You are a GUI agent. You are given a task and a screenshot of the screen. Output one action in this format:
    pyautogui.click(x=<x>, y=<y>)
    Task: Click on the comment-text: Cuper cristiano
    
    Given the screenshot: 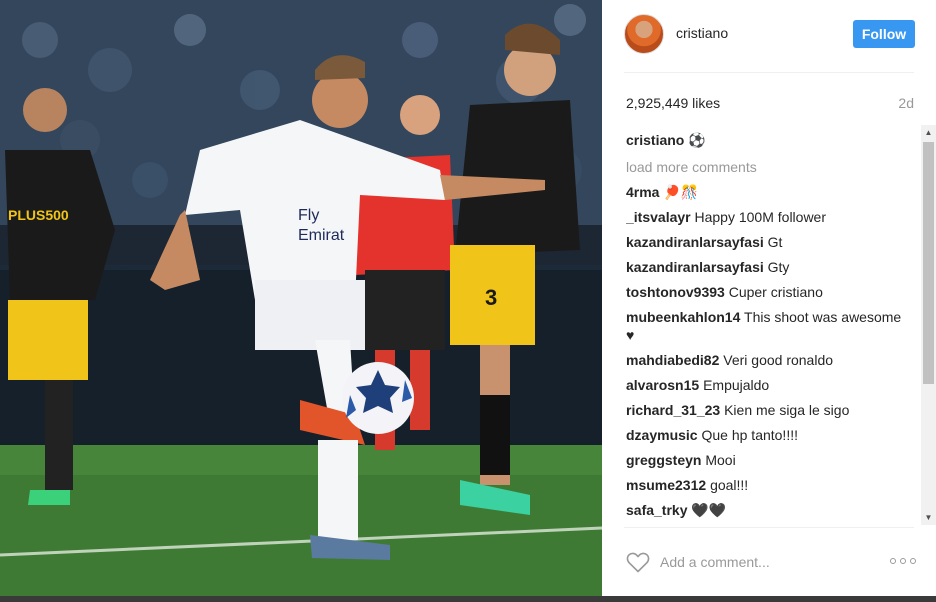 What is the action you would take?
    pyautogui.click(x=775, y=292)
    